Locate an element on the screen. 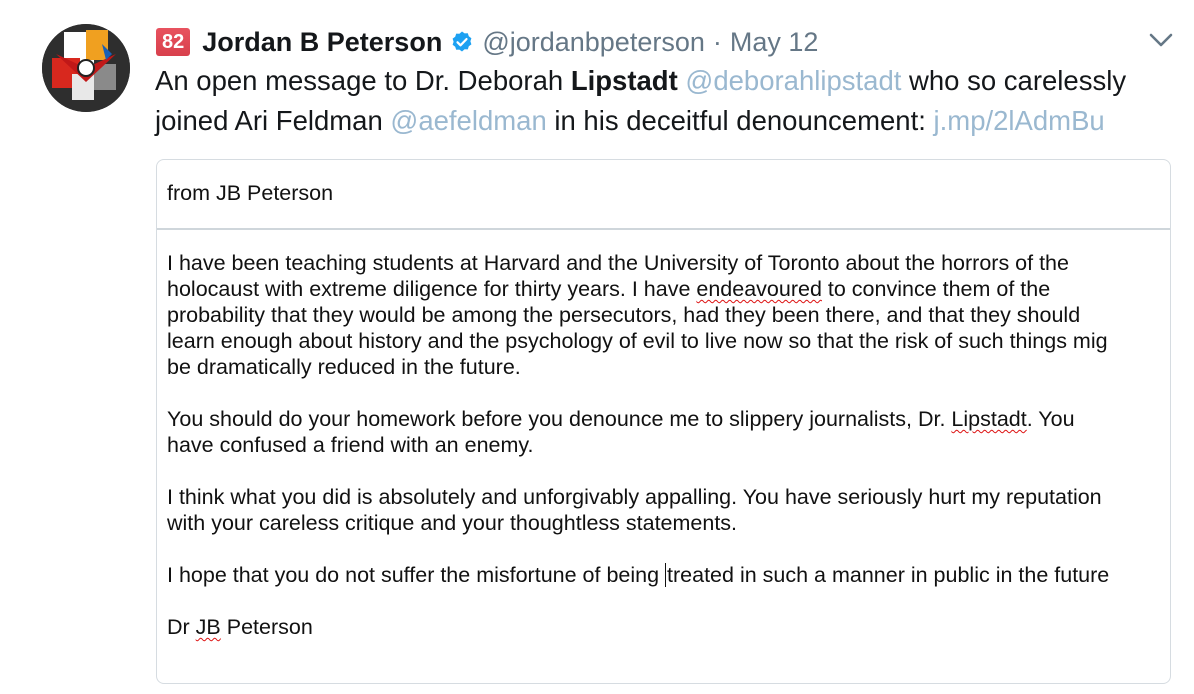 The image size is (1194, 694). letter-line: have confused a friend with an enemy. is located at coordinates (350, 445).